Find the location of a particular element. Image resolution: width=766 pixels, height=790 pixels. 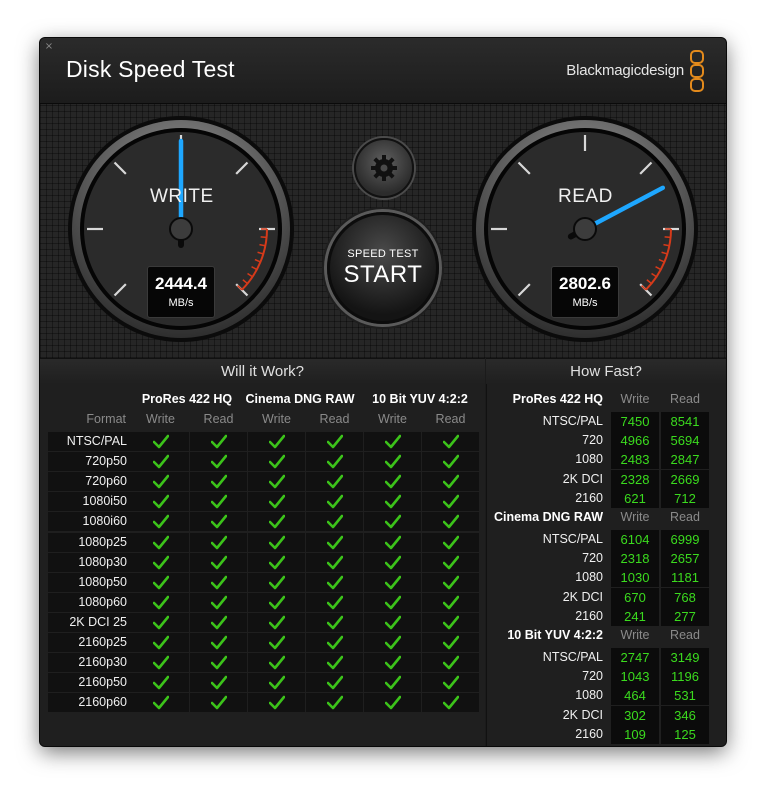

read-speed-cell: 712 is located at coordinates (685, 498).